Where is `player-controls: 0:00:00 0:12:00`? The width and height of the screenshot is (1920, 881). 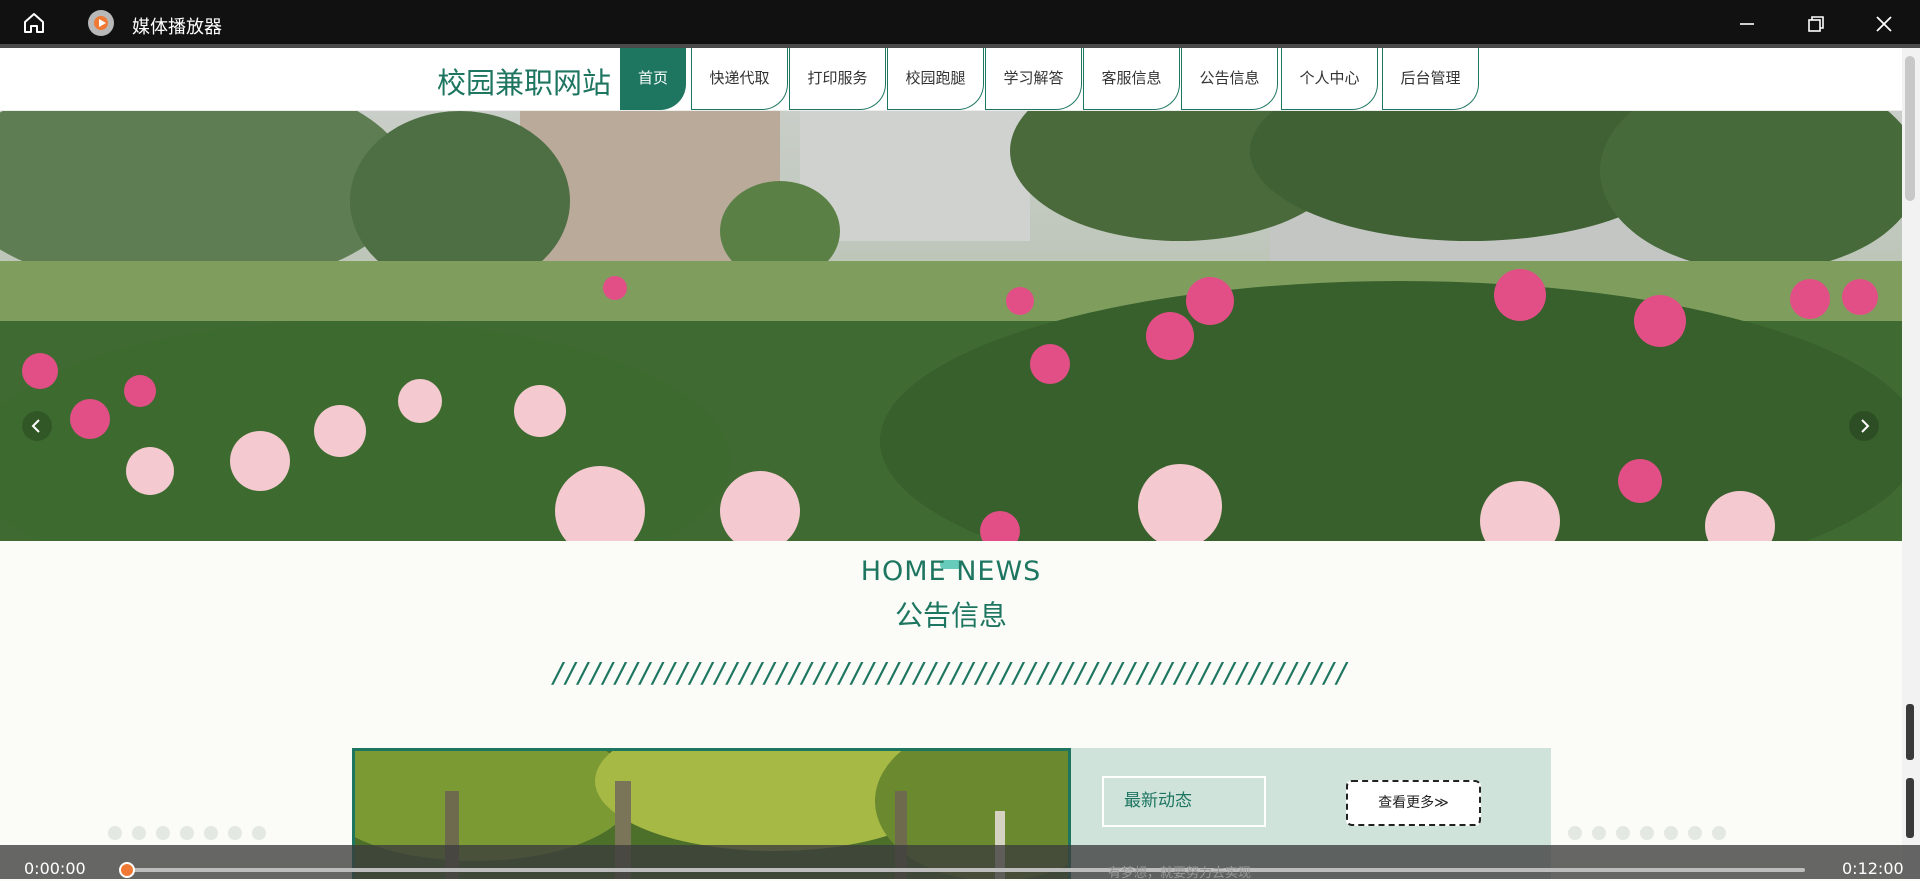 player-controls: 0:00:00 0:12:00 is located at coordinates (960, 862).